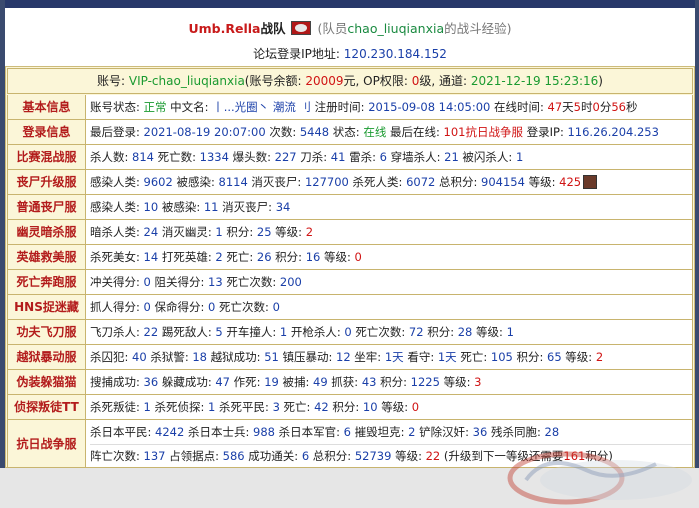  Describe the element at coordinates (46, 357) in the screenshot. I see `row-label: 越狱暴动服` at that location.